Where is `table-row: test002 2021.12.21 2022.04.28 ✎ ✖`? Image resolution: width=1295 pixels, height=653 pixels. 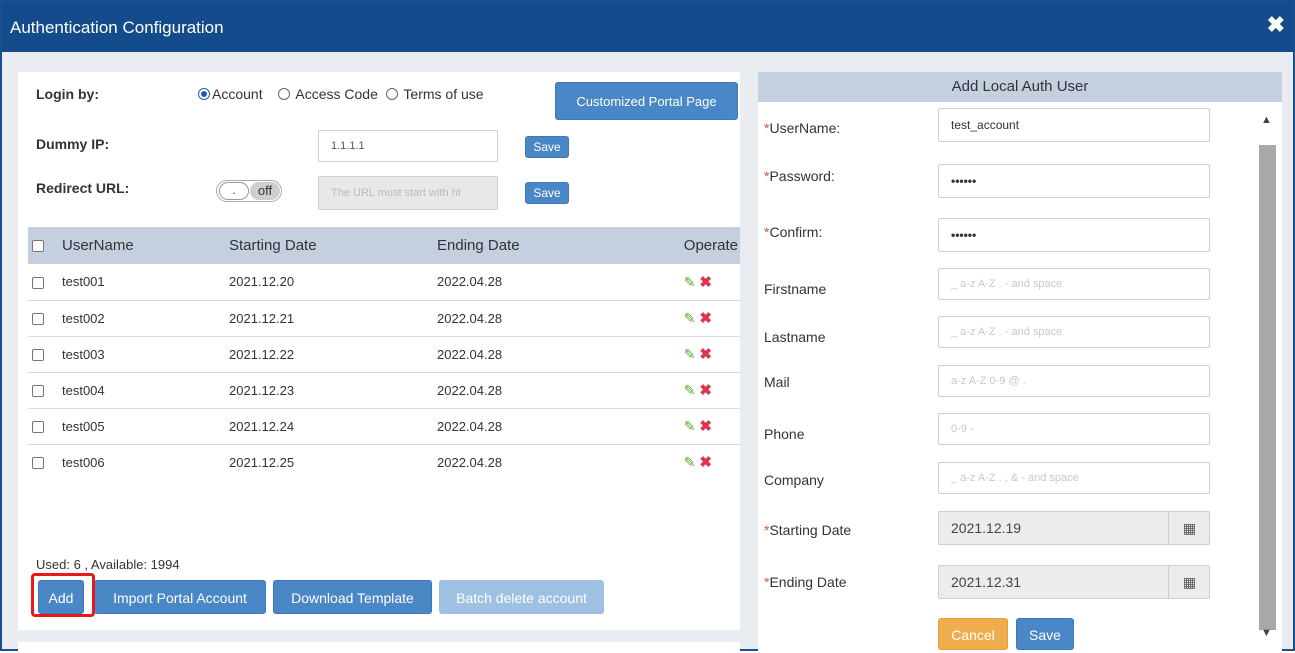
table-row: test002 2021.12.21 2022.04.28 ✎ ✖ is located at coordinates (384, 318).